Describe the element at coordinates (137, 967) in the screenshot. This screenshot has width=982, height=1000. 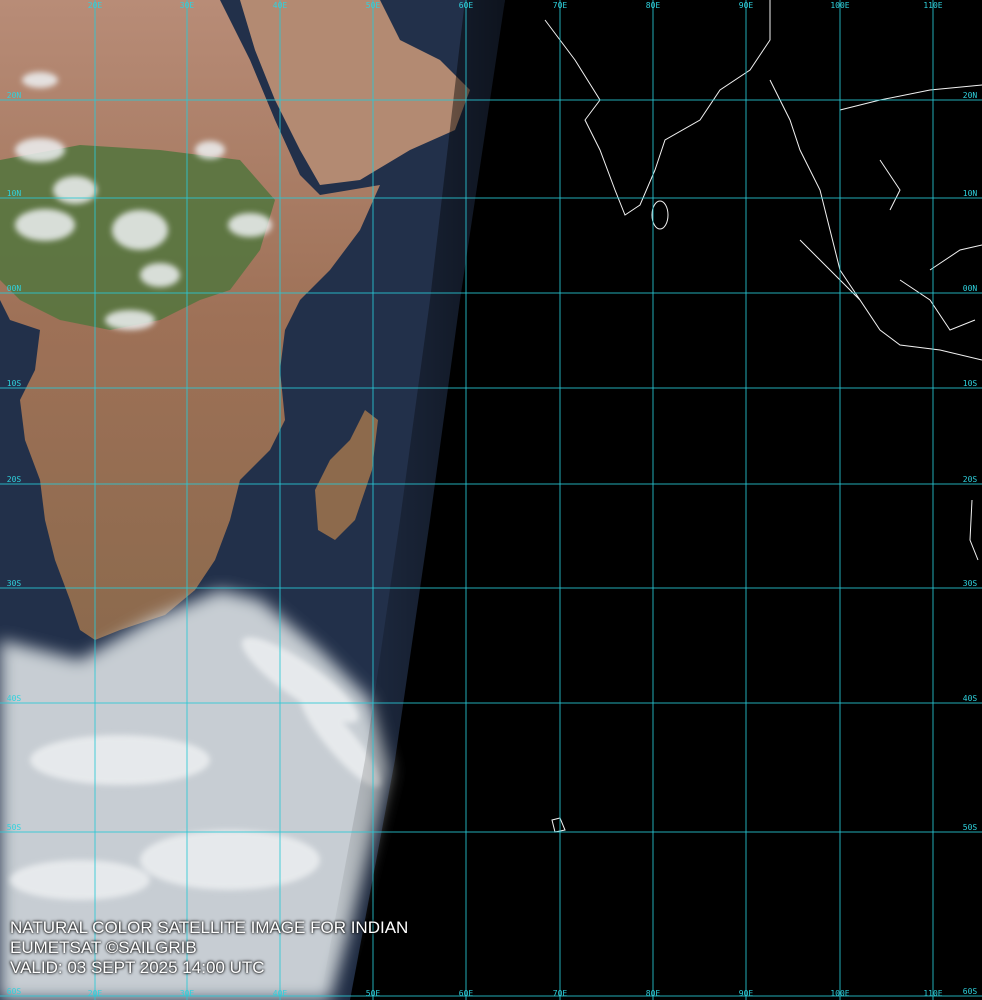
I see `caption-valid-time: VALID: 03 SEPT 2025 14:00 UTC` at that location.